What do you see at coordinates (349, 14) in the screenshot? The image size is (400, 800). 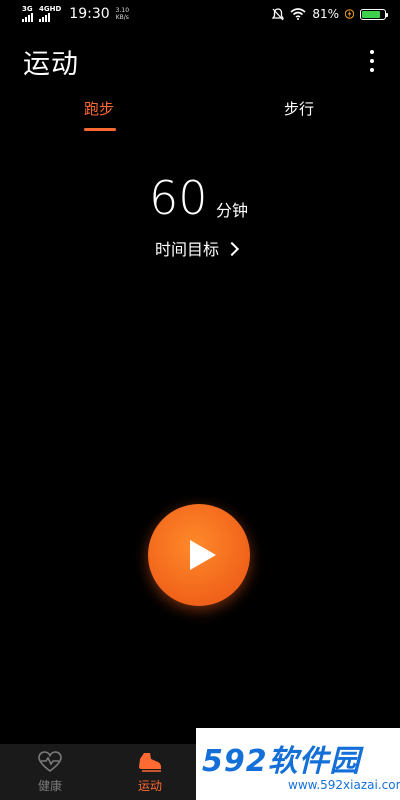 I see `charging-icon` at bounding box center [349, 14].